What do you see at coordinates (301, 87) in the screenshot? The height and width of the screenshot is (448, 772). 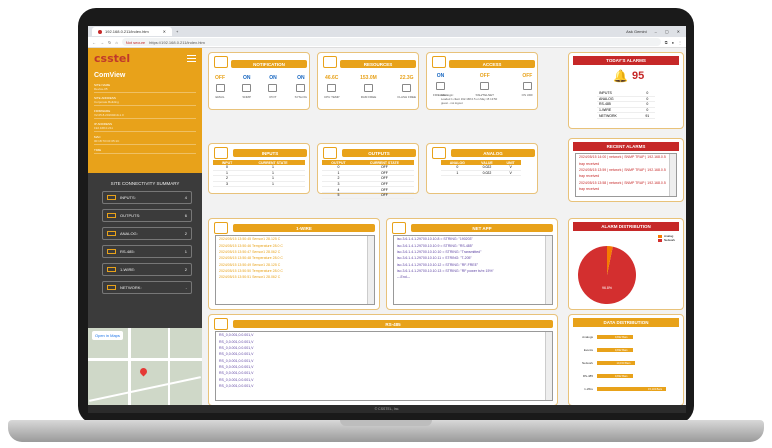 I see `notification-item: ON SYSLOG` at bounding box center [301, 87].